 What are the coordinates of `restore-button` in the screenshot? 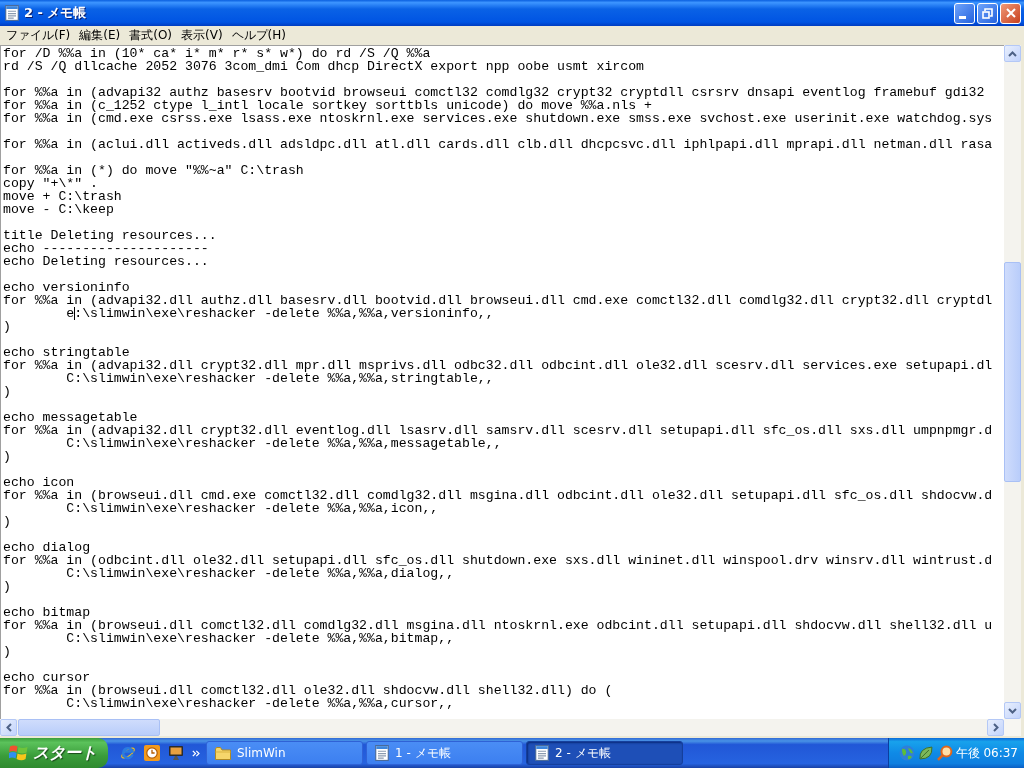 It's located at (987, 13).